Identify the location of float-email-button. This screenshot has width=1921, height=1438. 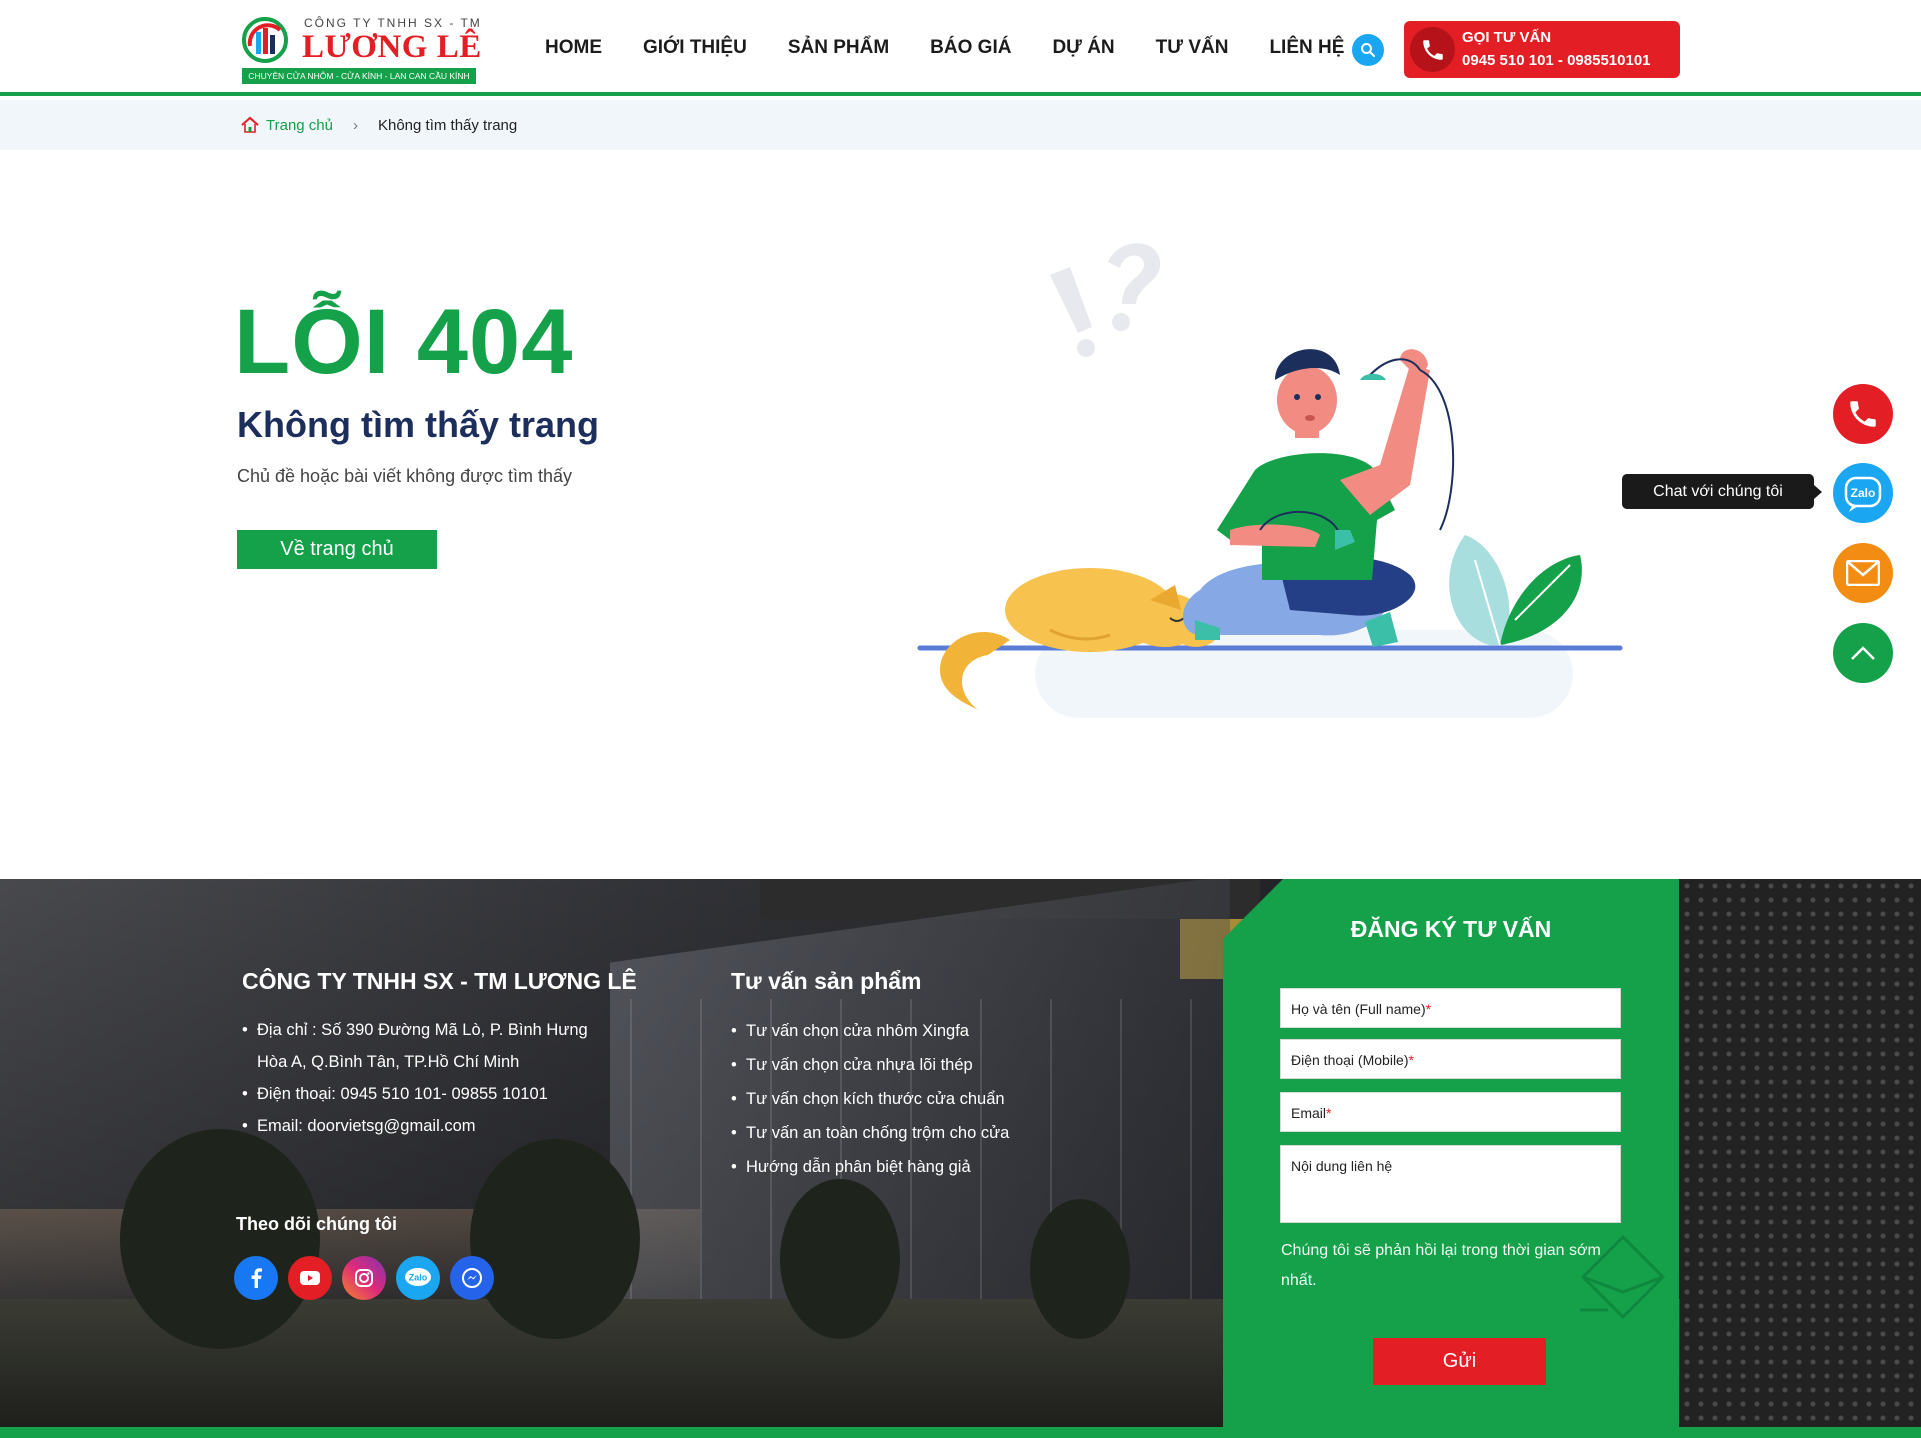
(1863, 573).